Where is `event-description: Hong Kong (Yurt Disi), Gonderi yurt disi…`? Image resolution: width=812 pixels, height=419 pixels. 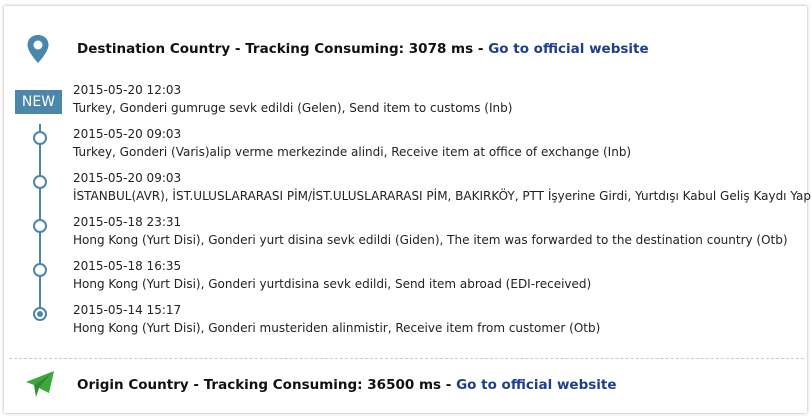 event-description: Hong Kong (Yurt Disi), Gonderi yurt disi… is located at coordinates (430, 240).